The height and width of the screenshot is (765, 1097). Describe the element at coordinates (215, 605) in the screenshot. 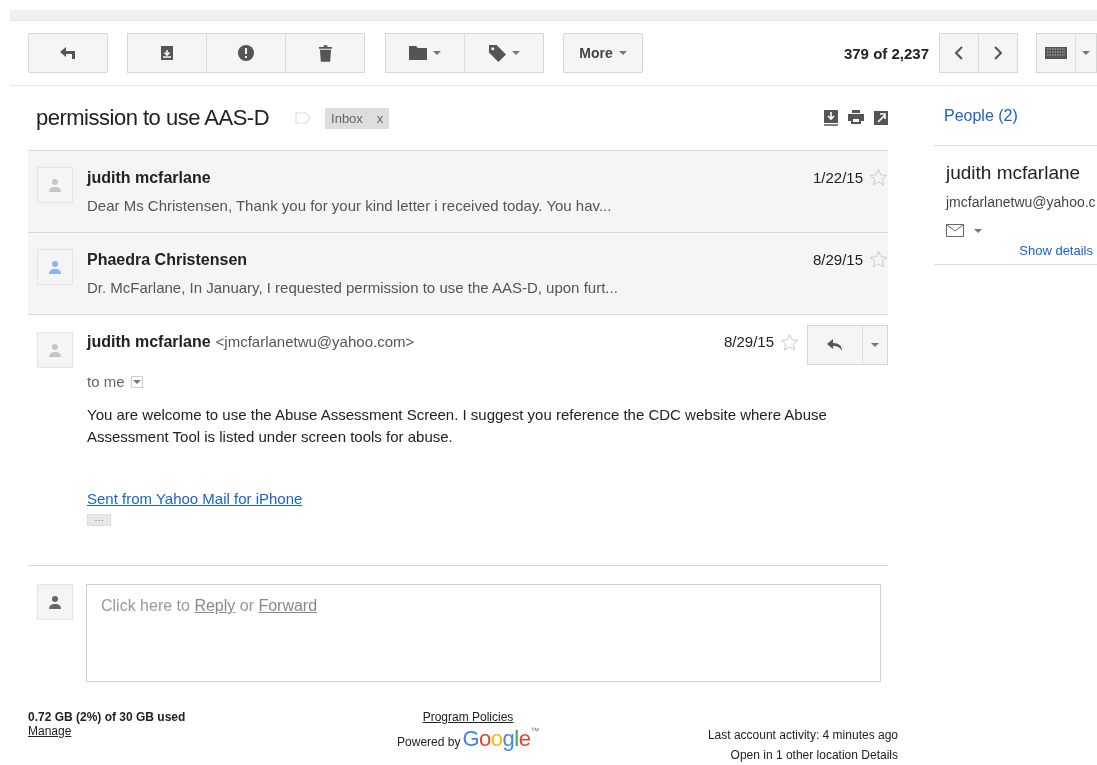

I see `reply-link: Reply` at that location.